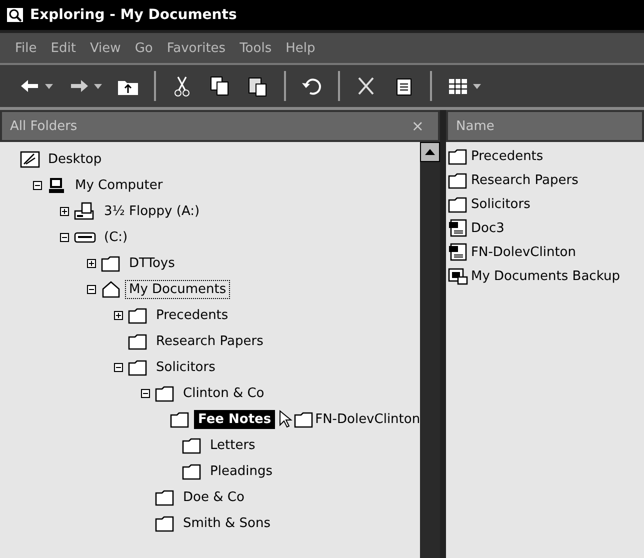 The image size is (644, 558). I want to click on tree-item: (C:), so click(116, 237).